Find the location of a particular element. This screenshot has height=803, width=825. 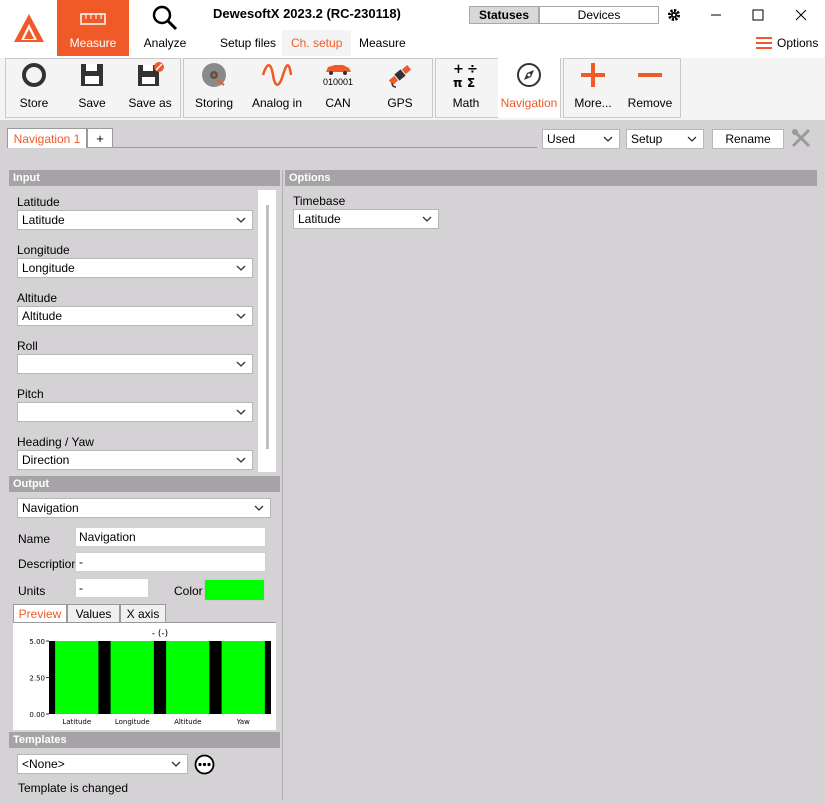

tab-setup-files: Setup files is located at coordinates (248, 43).